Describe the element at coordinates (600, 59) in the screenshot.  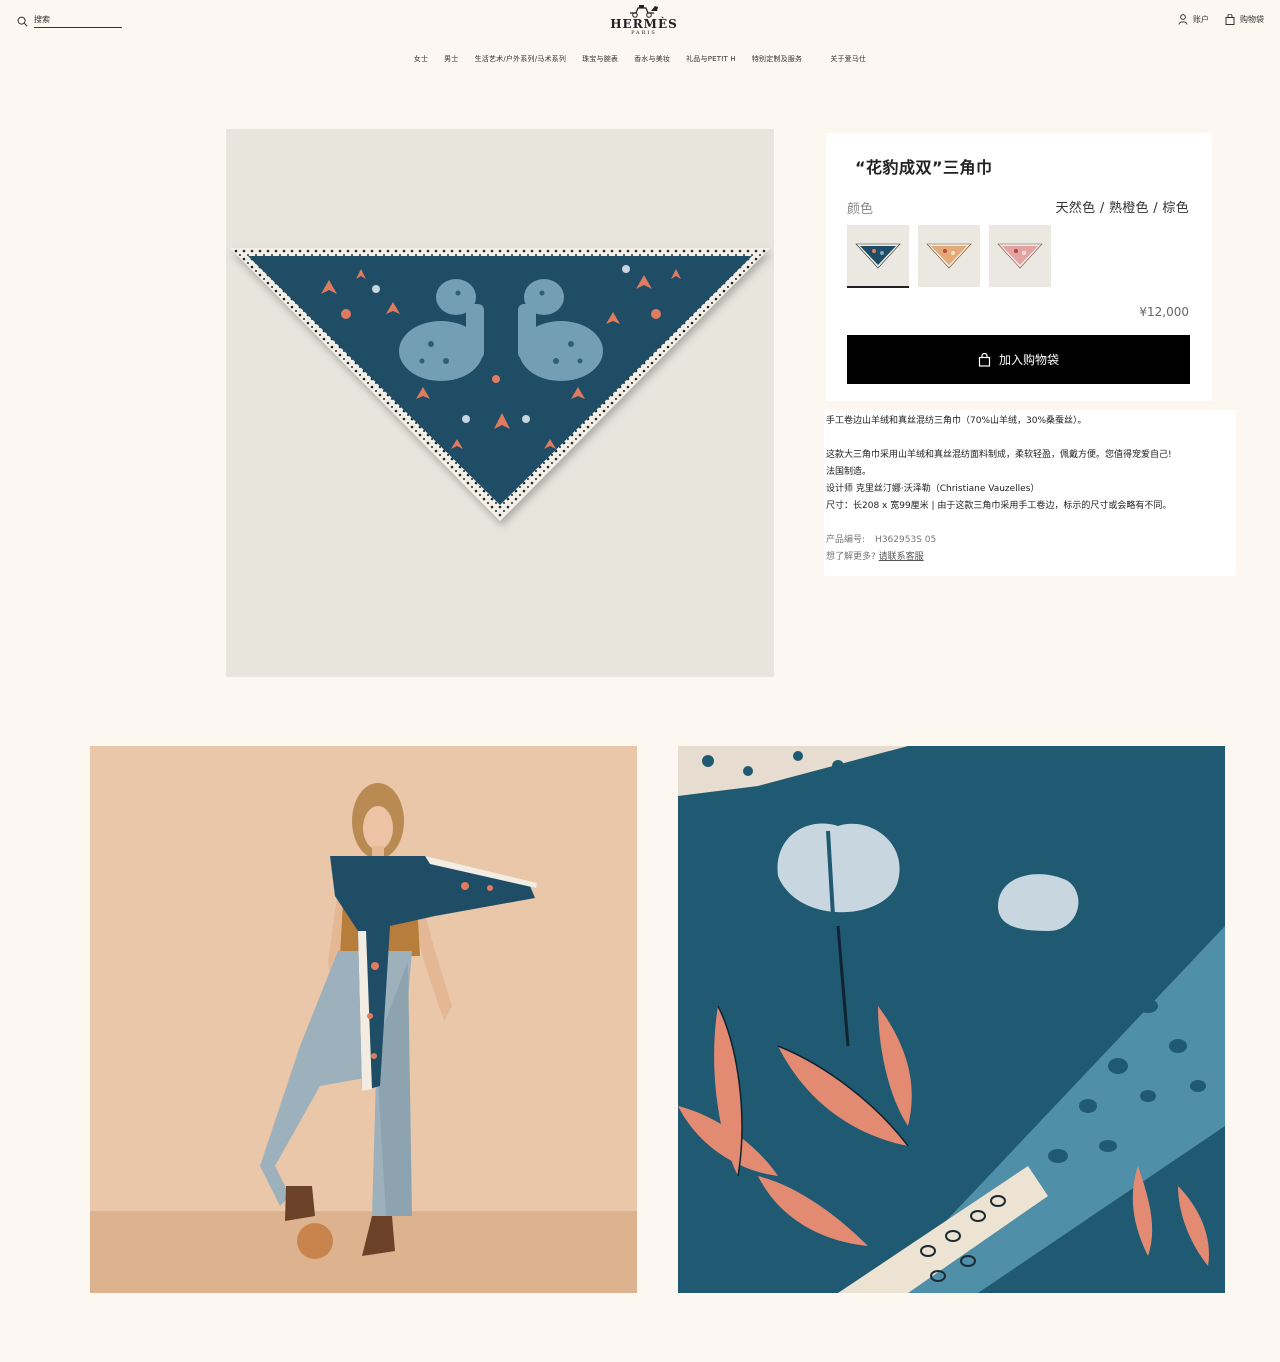
I see `nav-jewelry-watches: 珠宝与腕表` at that location.